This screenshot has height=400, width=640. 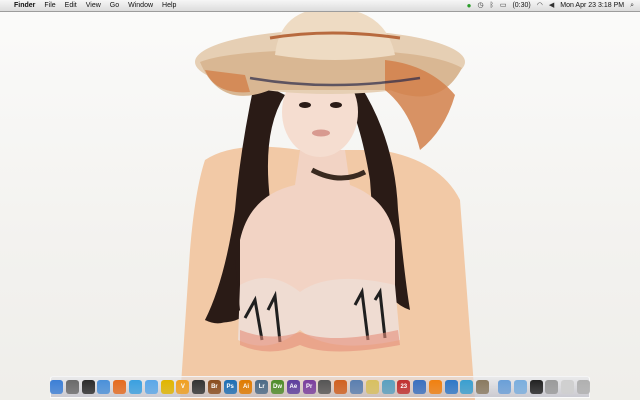 I want to click on terminal-icon, so click(x=536, y=387).